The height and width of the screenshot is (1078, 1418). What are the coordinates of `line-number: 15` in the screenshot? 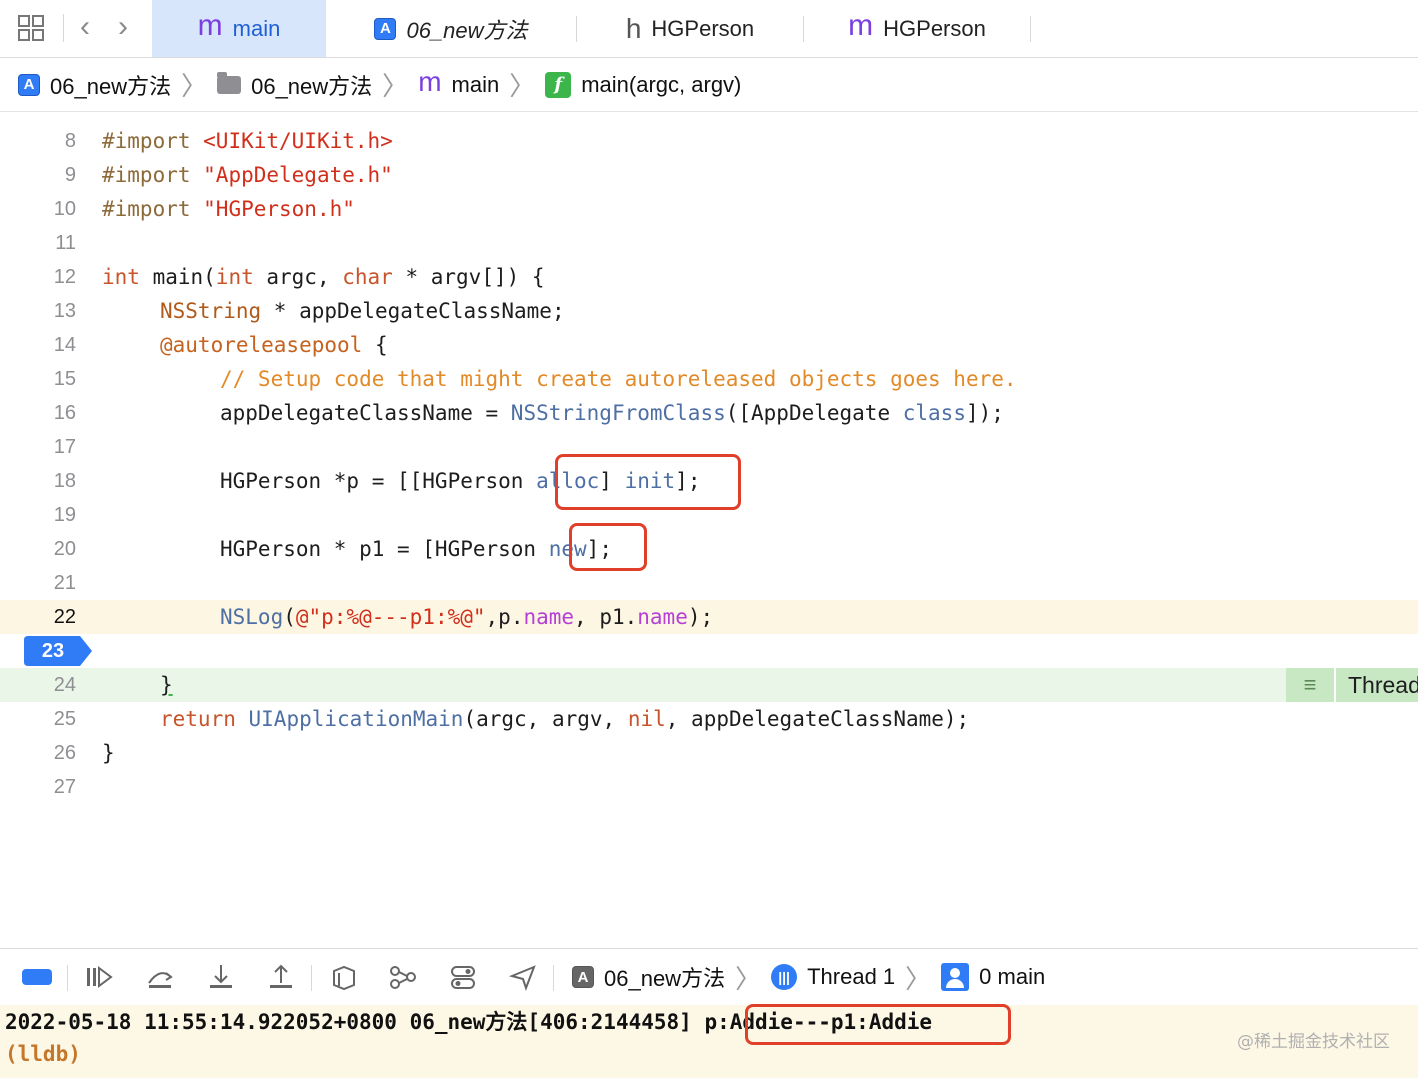 It's located at (38, 379).